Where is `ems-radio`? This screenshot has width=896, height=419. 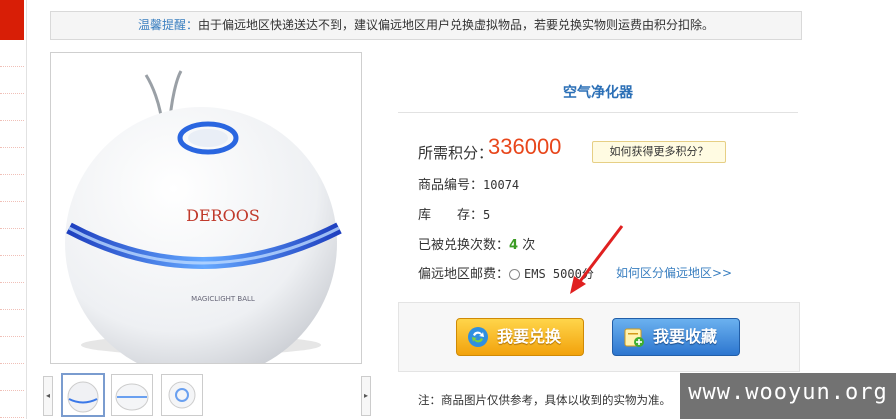
ems-radio is located at coordinates (515, 274).